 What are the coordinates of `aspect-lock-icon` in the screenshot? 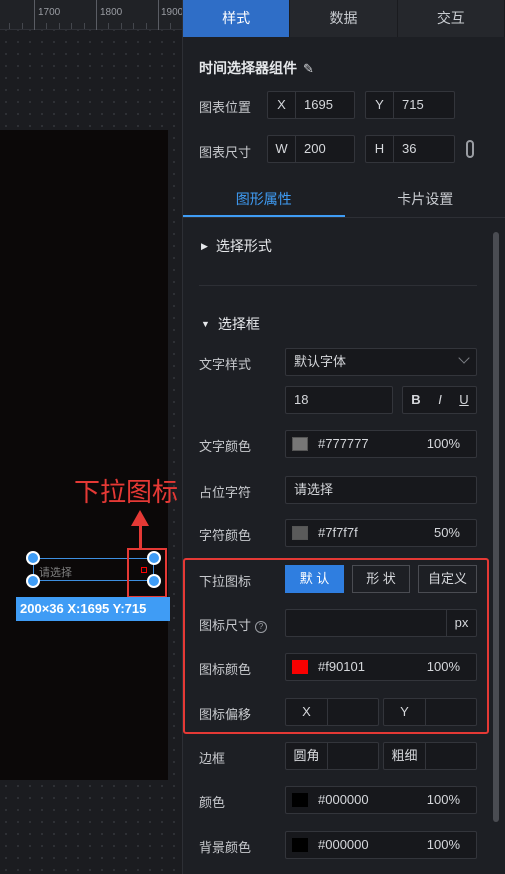 It's located at (470, 149).